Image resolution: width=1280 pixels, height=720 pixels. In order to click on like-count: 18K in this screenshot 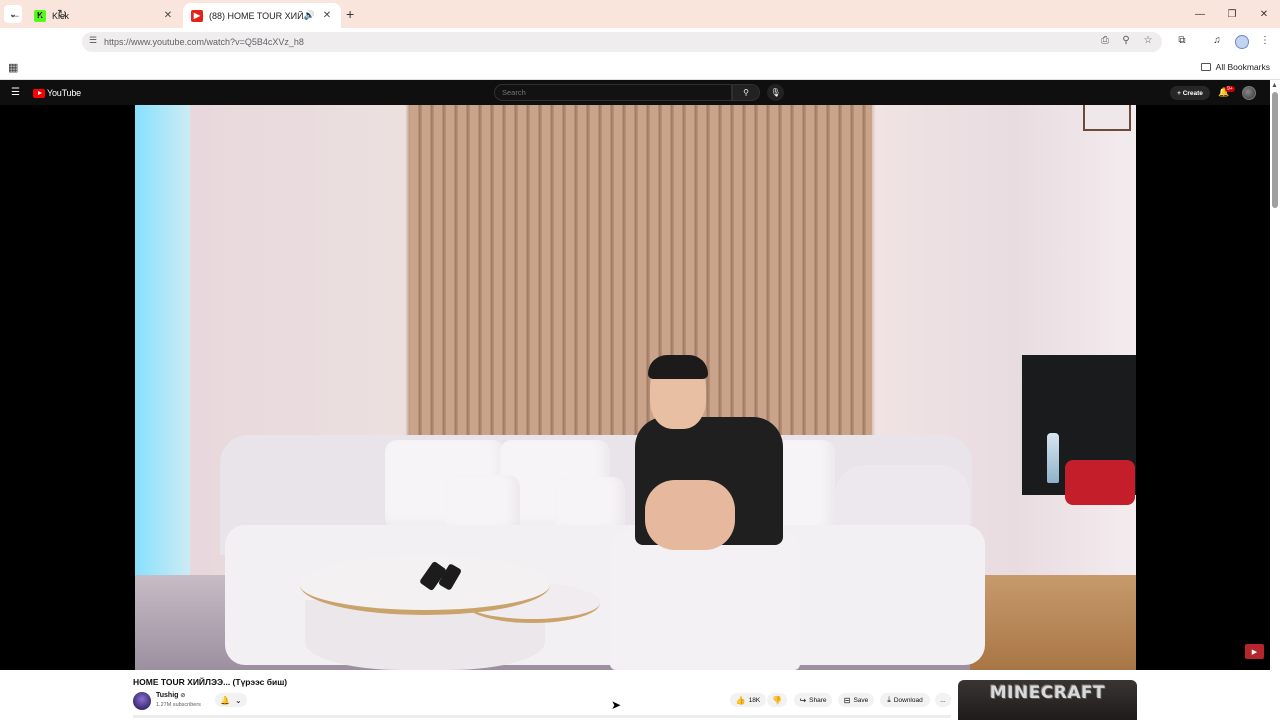, I will do `click(754, 700)`.